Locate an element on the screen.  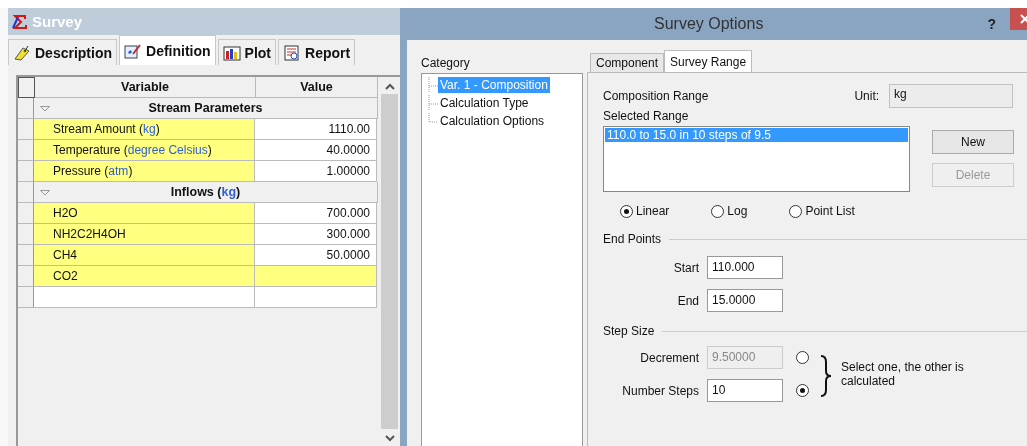
table-cell: Pressure (atm) is located at coordinates (144, 171).